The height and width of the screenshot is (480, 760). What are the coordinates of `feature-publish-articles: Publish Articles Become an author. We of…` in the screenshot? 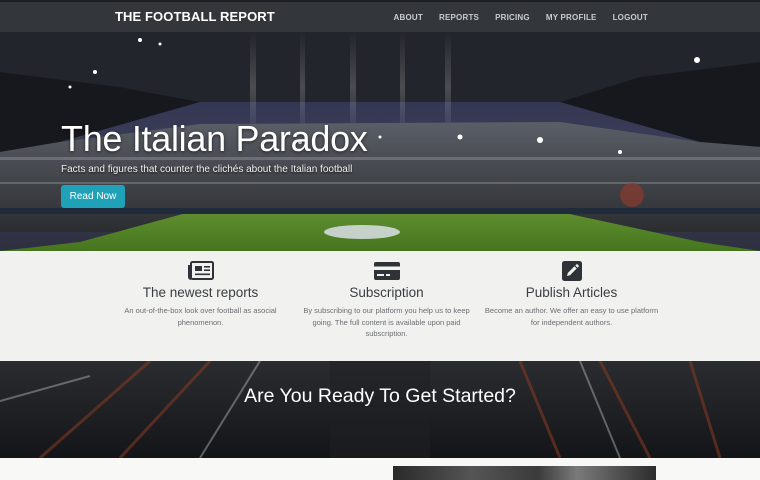 It's located at (571, 289).